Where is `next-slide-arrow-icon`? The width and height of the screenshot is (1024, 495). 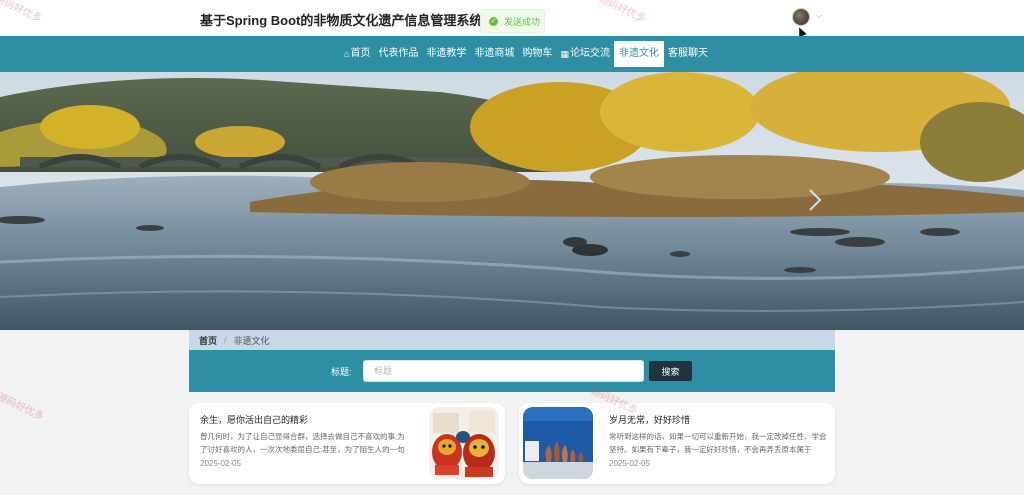 next-slide-arrow-icon is located at coordinates (815, 200).